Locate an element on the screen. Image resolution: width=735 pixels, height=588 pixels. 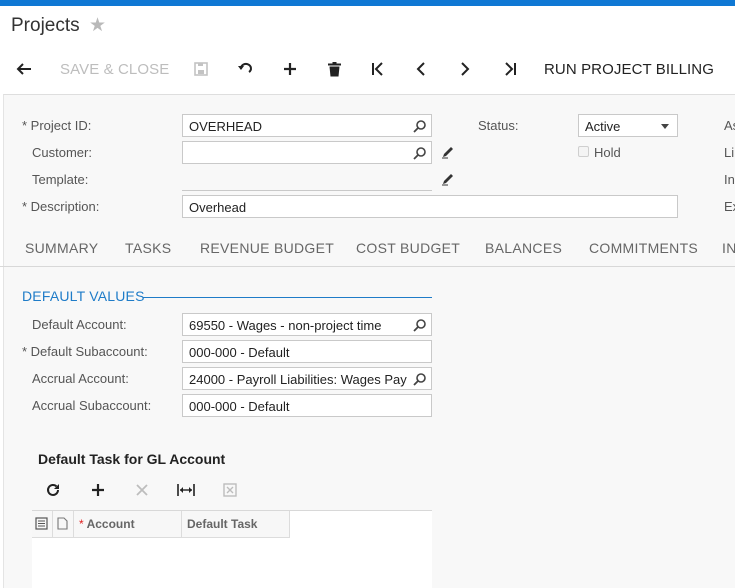
project-id-label: * Project ID: is located at coordinates (57, 125).